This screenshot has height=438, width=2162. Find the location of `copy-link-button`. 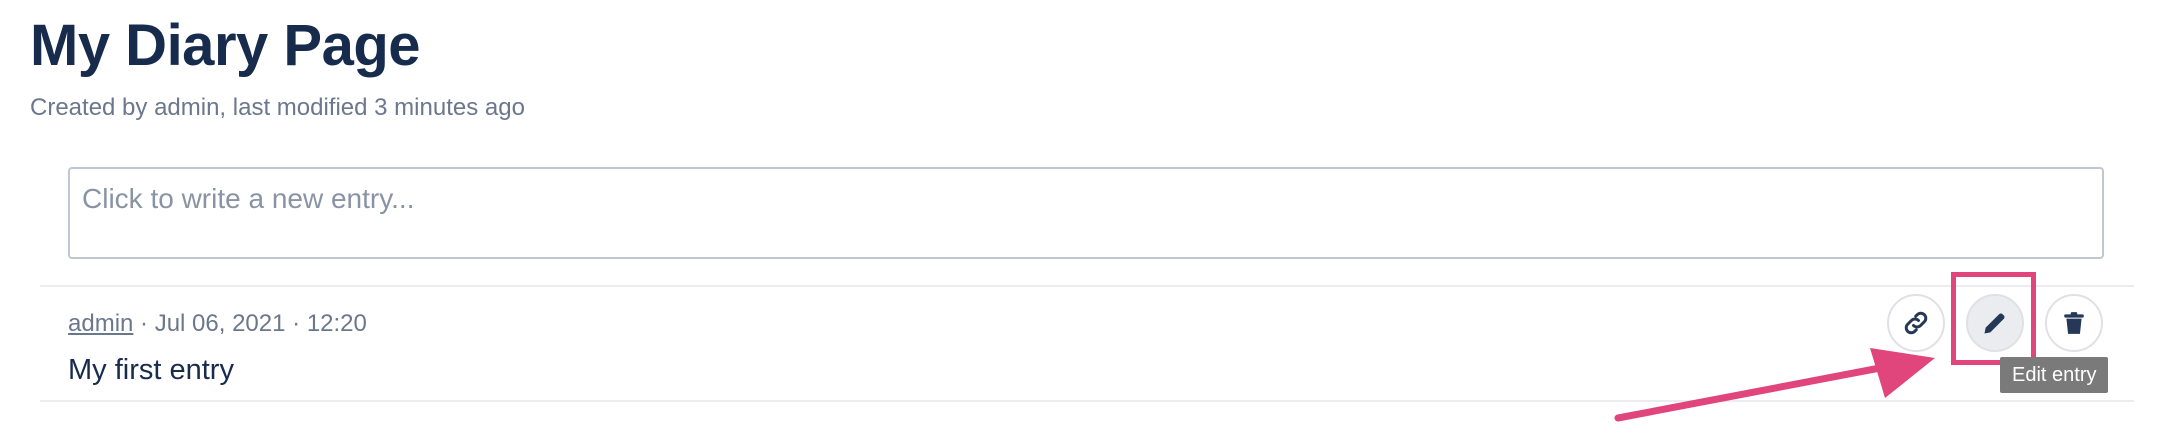

copy-link-button is located at coordinates (1916, 323).